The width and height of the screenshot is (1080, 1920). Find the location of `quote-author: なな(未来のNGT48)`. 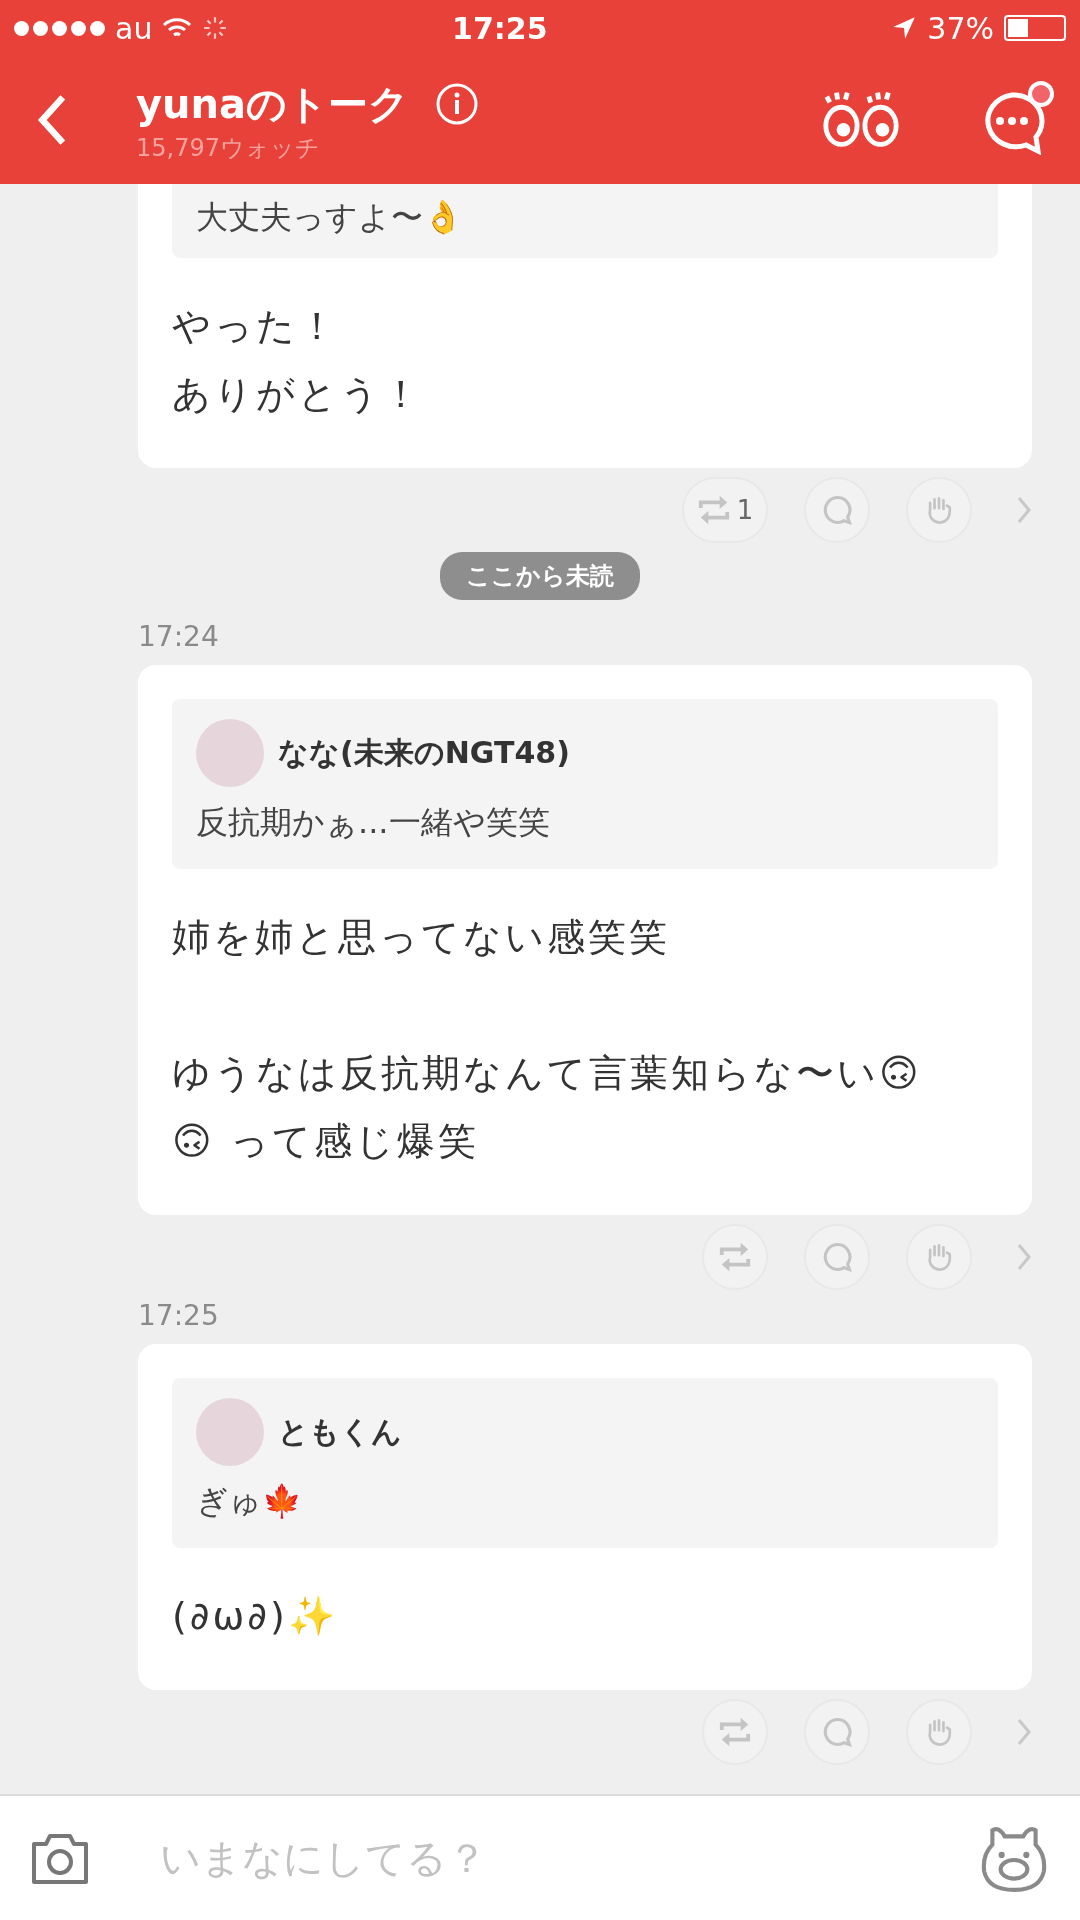

quote-author: なな(未来のNGT48) is located at coordinates (424, 752).